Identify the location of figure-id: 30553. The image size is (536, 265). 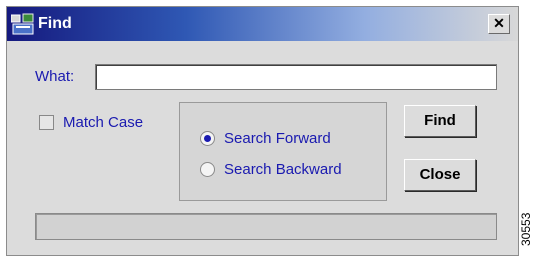
(526, 229).